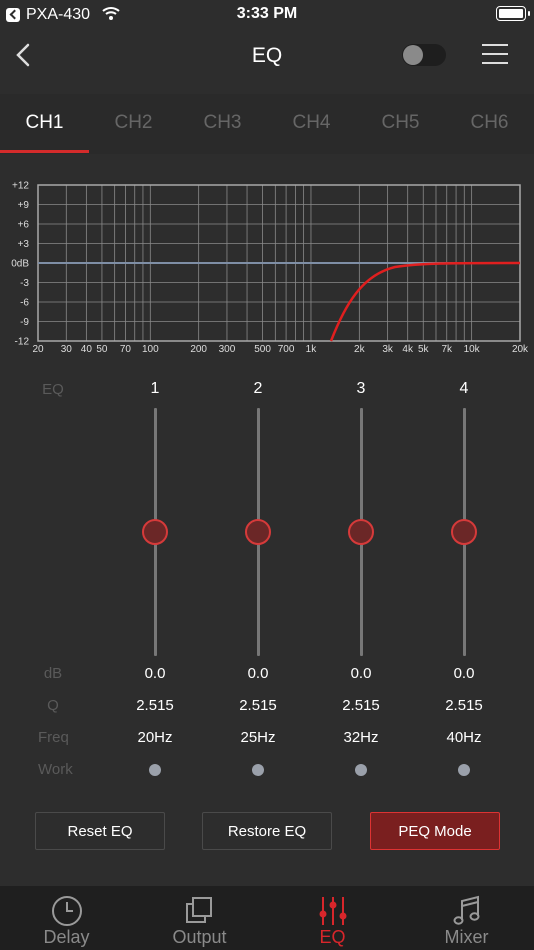 This screenshot has height=950, width=534. Describe the element at coordinates (20, 264) in the screenshot. I see `y-tick-label: 0dB` at that location.